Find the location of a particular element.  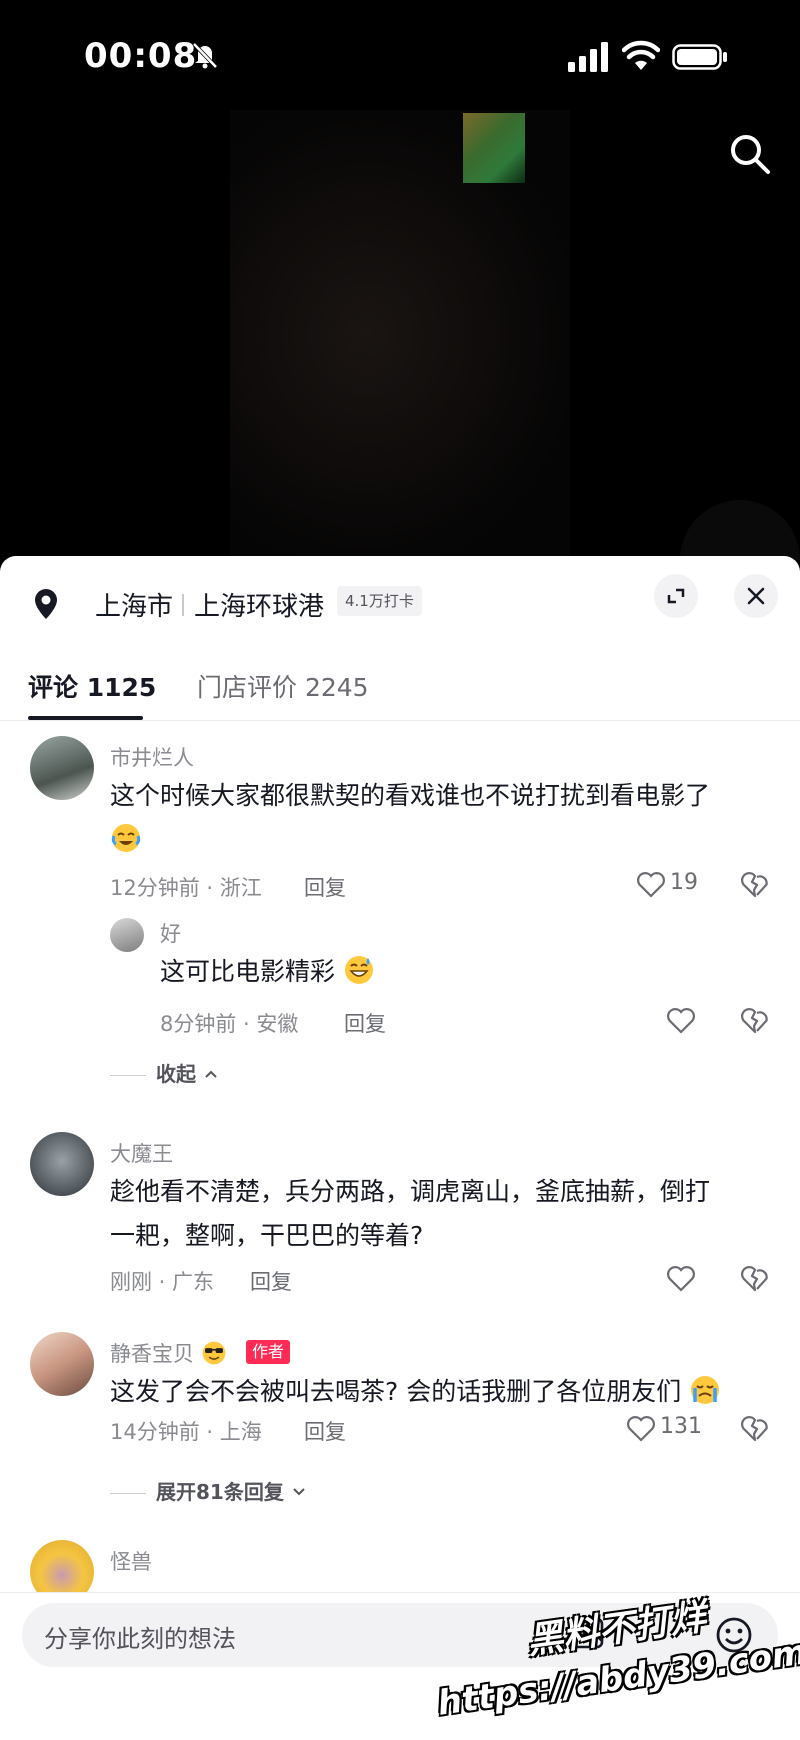

location-bar: 上海市 上海环球港 4.1万打卡 is located at coordinates (400, 604).